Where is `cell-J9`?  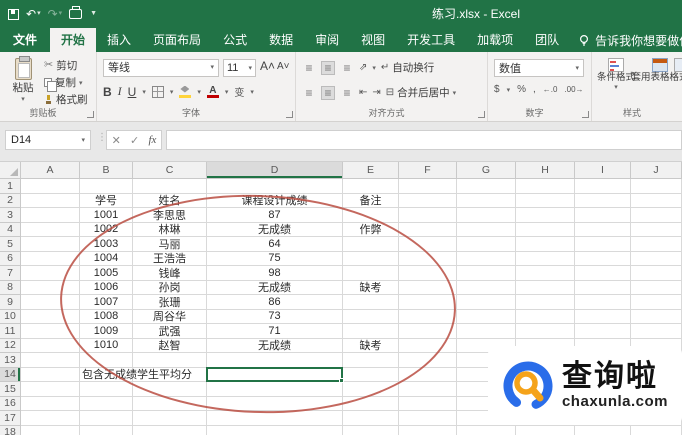
cell-J9 is located at coordinates (656, 302).